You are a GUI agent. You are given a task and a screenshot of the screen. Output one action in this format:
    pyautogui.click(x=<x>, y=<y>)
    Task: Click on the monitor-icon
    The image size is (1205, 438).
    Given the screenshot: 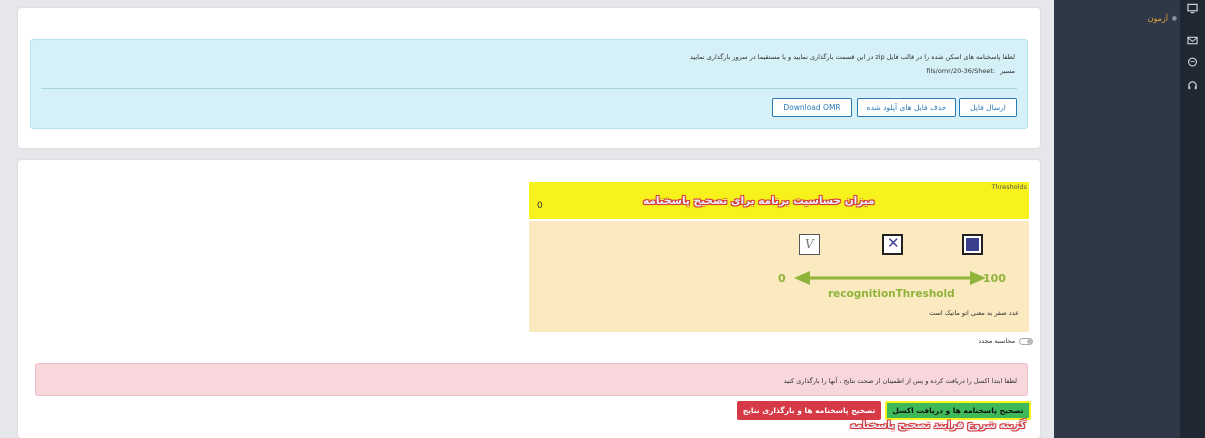 What is the action you would take?
    pyautogui.click(x=1192, y=8)
    